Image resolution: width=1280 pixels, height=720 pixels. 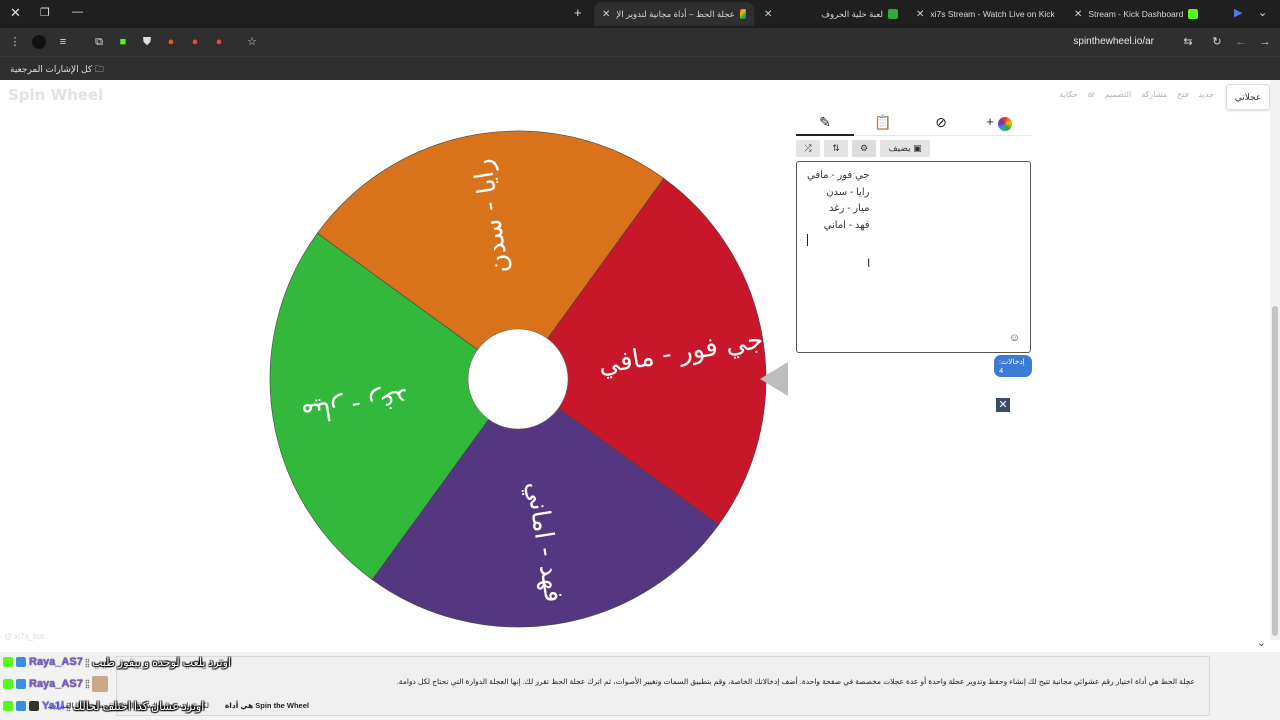 I want to click on image-icon: ▣, so click(x=917, y=148).